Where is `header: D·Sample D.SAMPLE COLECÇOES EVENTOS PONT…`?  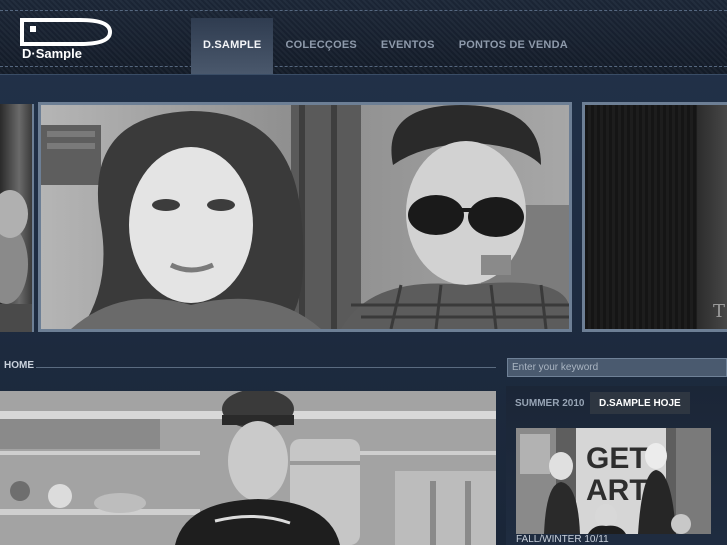
header: D·Sample D.SAMPLE COLECÇOES EVENTOS PONT… is located at coordinates (363, 37).